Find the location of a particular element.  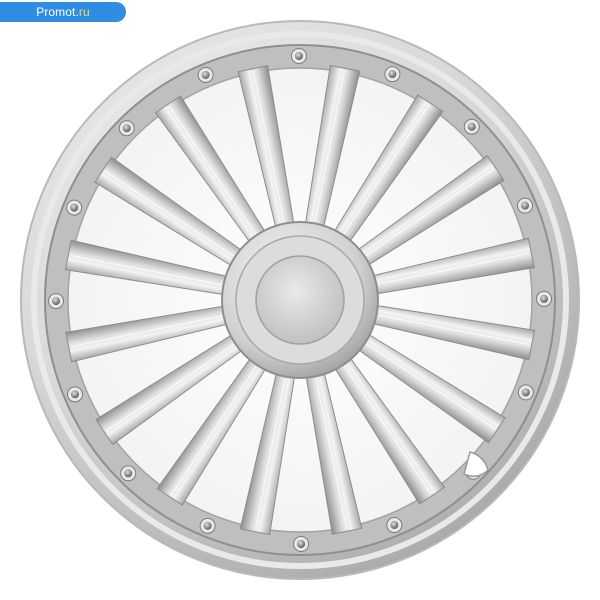

center-cap is located at coordinates (300, 300).